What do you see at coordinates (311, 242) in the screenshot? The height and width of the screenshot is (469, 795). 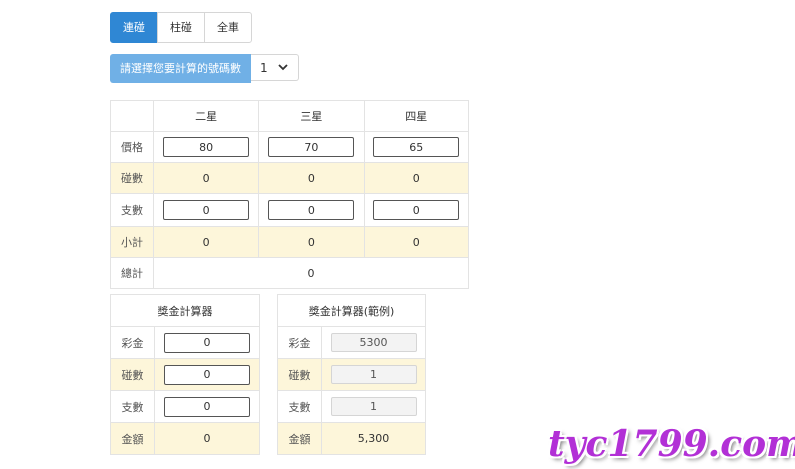 I see `subtotal-three-star: 0` at bounding box center [311, 242].